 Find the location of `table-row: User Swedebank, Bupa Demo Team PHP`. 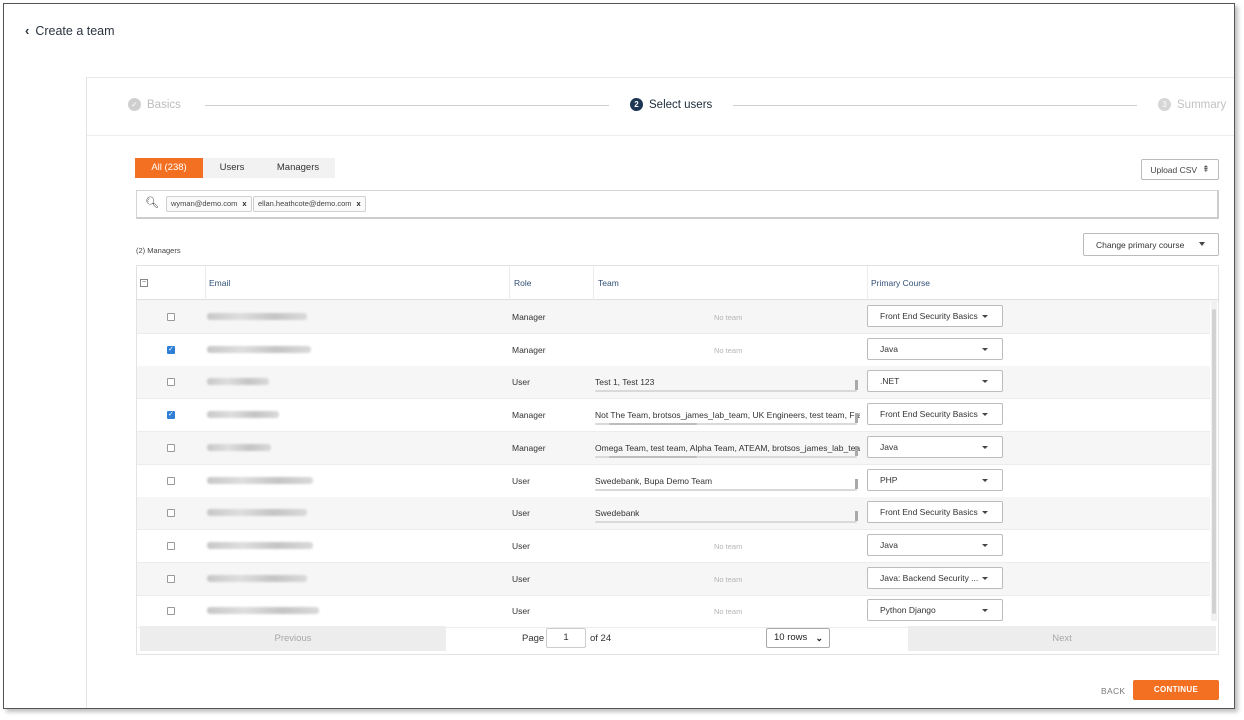

table-row: User Swedebank, Bupa Demo Team PHP is located at coordinates (673, 481).